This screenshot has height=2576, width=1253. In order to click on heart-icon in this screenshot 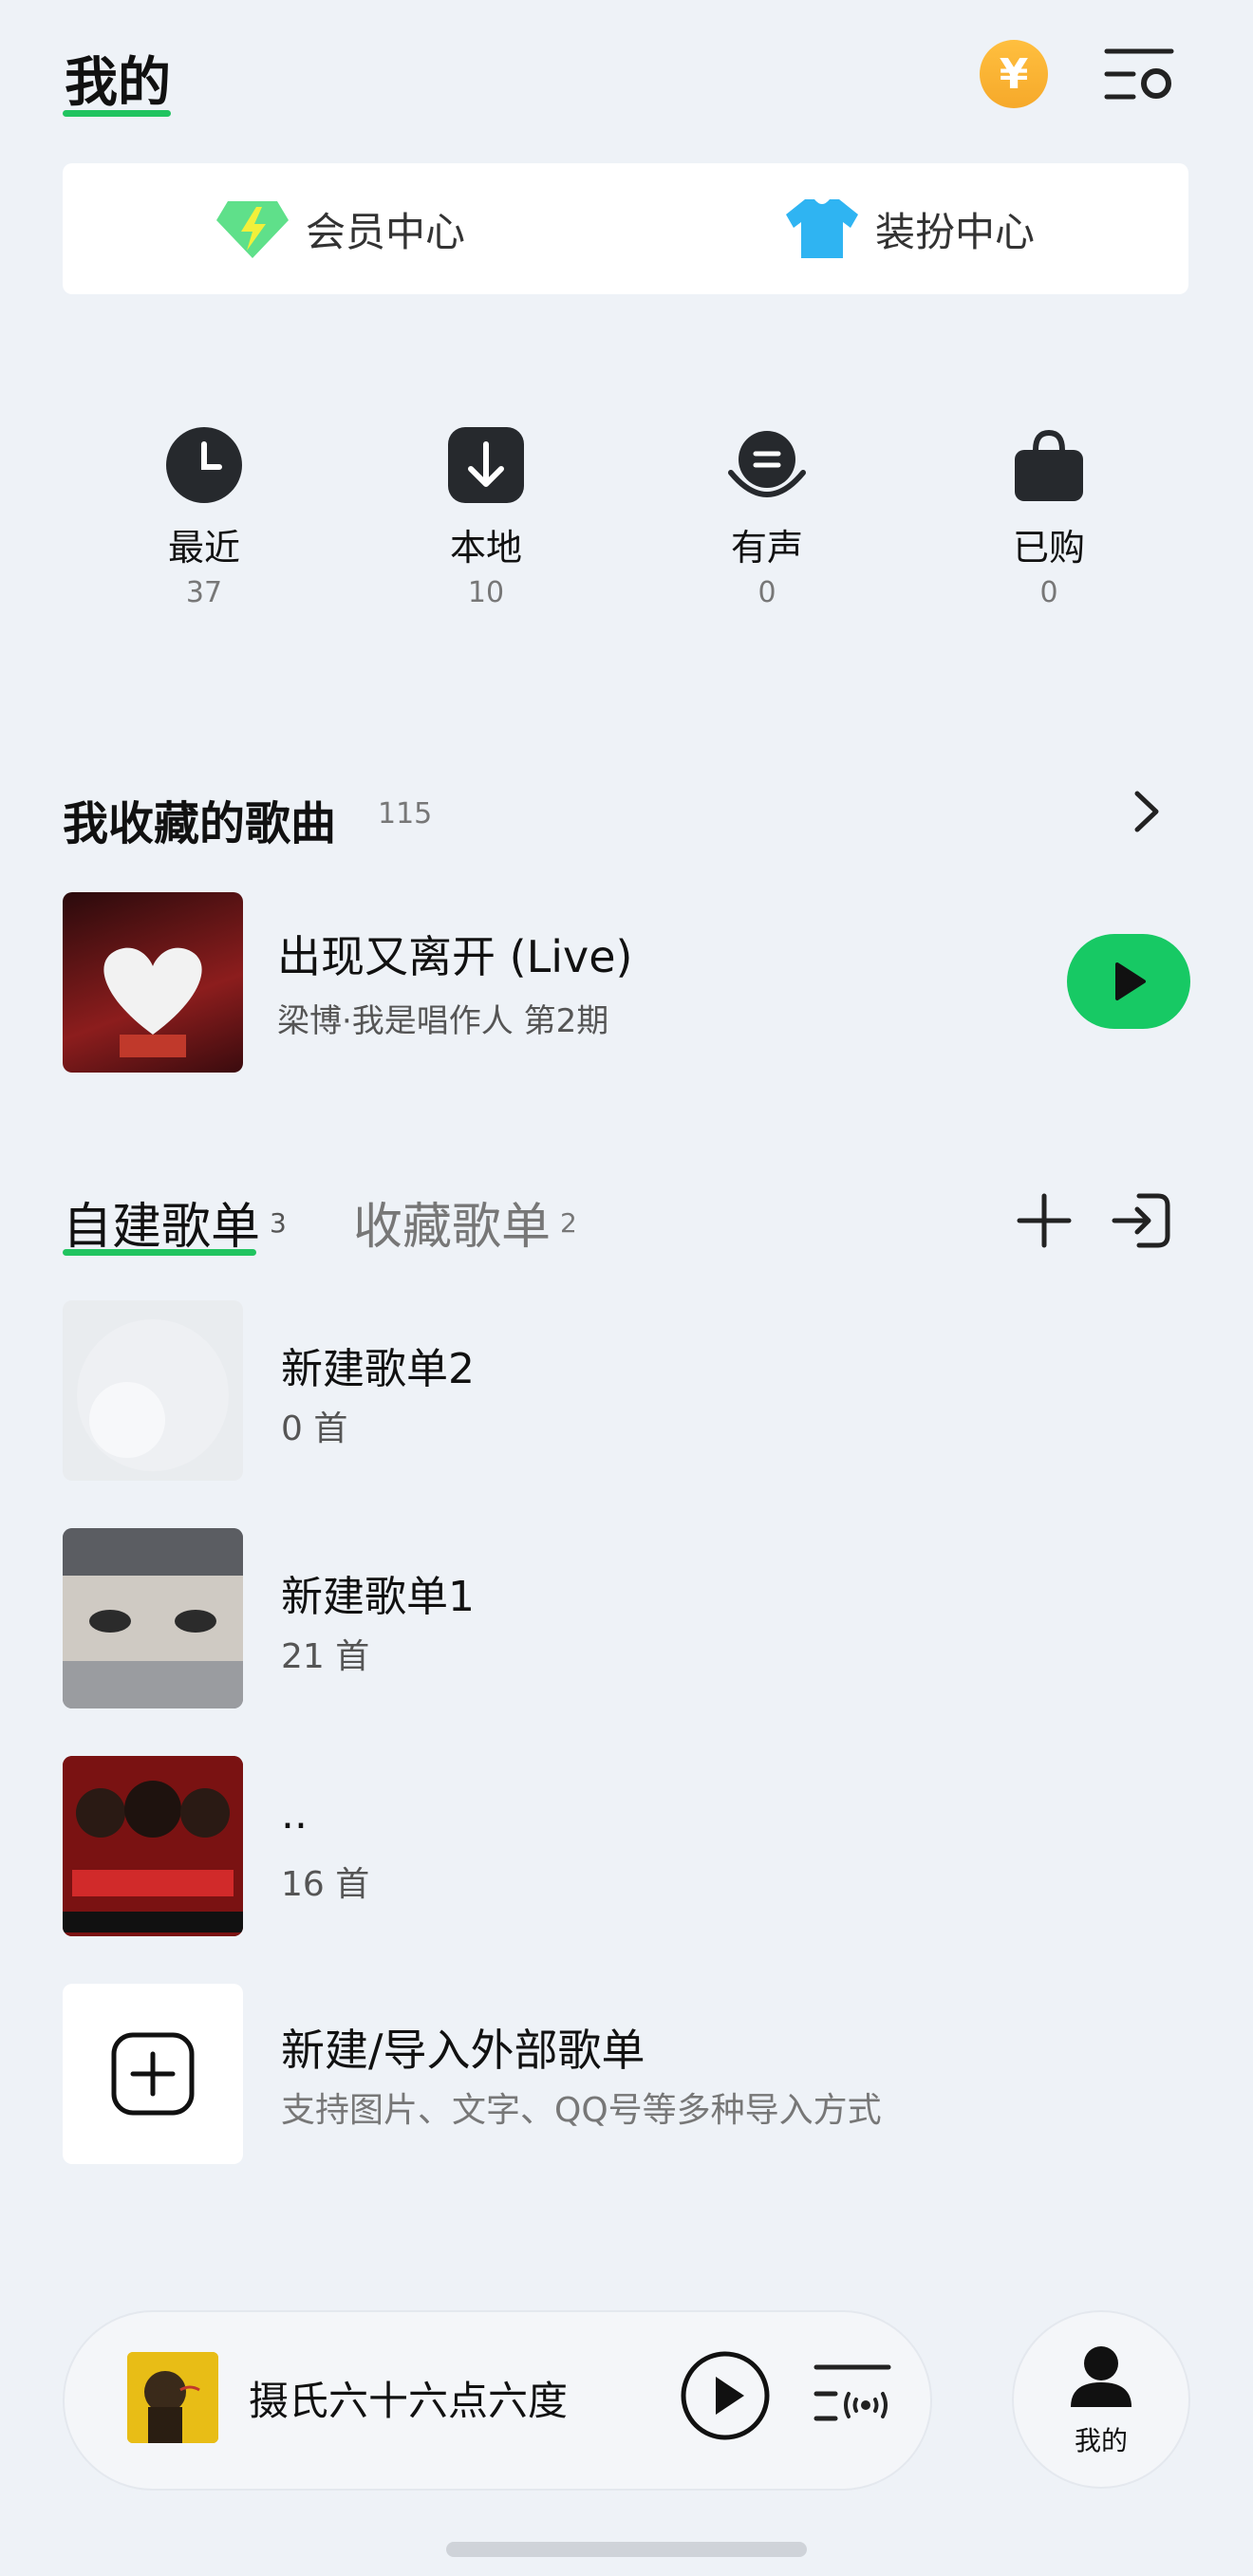, I will do `click(152, 991)`.